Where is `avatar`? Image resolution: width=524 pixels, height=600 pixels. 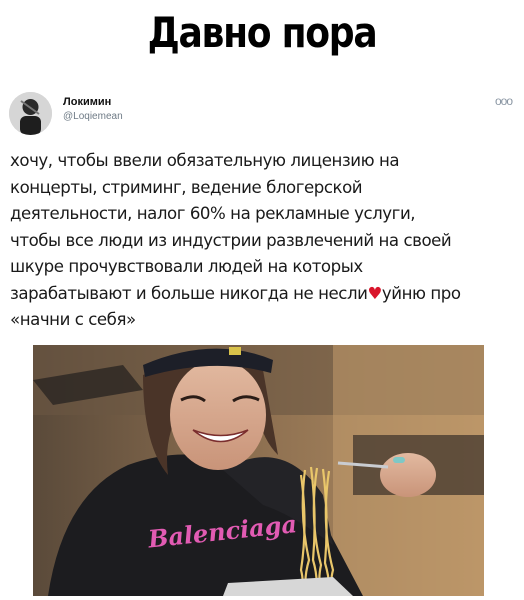
avatar is located at coordinates (30, 113).